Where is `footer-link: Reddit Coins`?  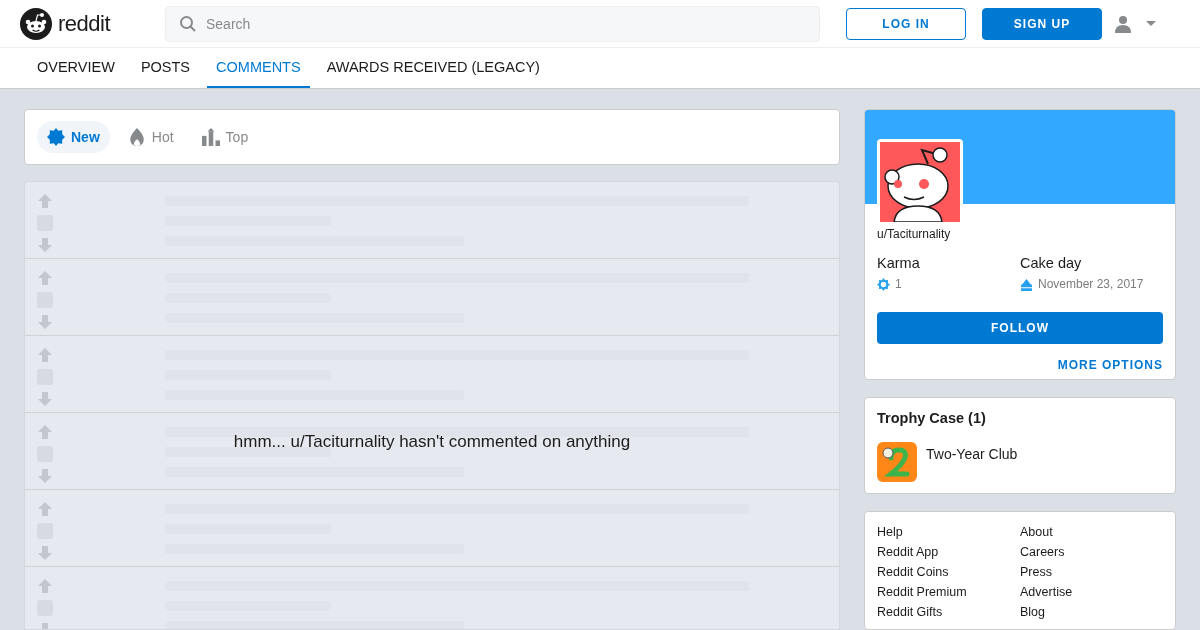
footer-link: Reddit Coins is located at coordinates (948, 572).